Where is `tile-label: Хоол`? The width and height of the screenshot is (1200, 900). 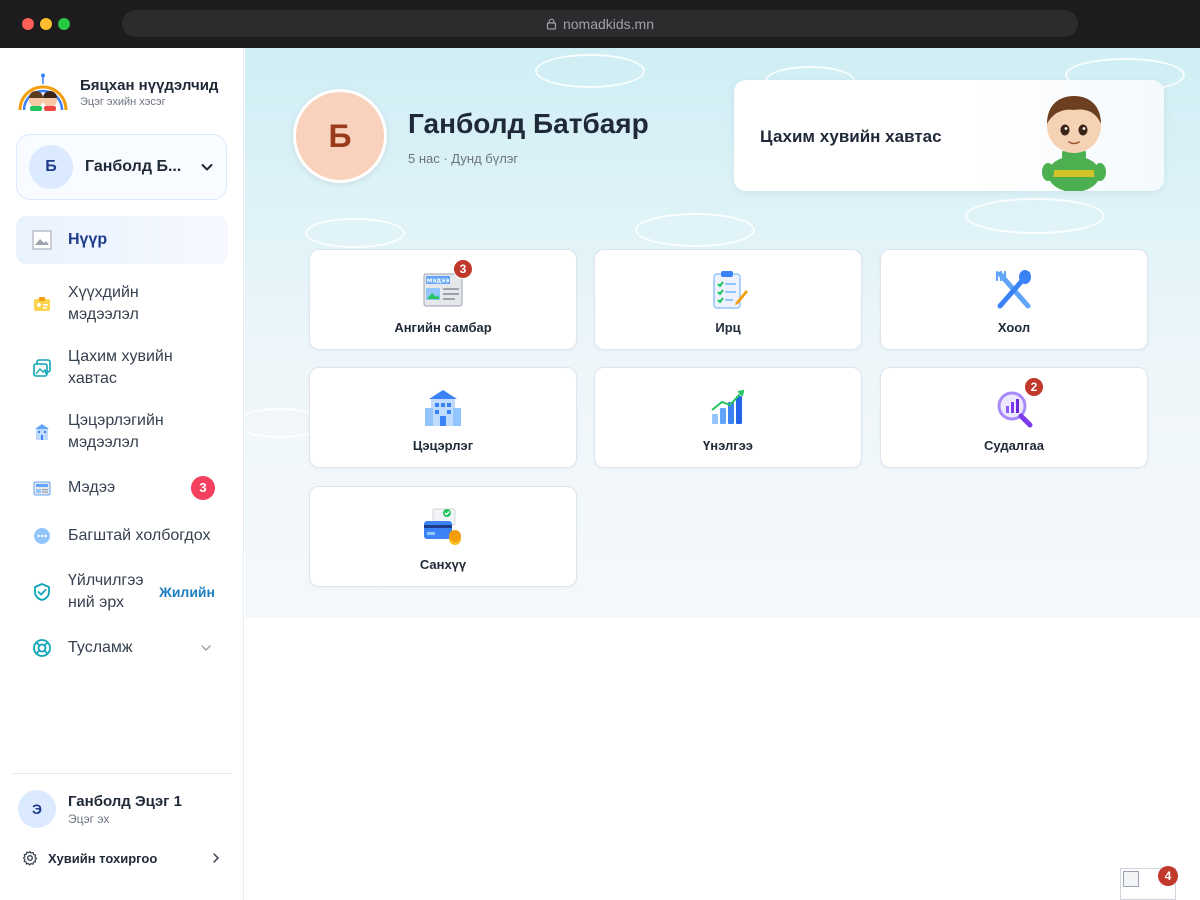 tile-label: Хоол is located at coordinates (1014, 327).